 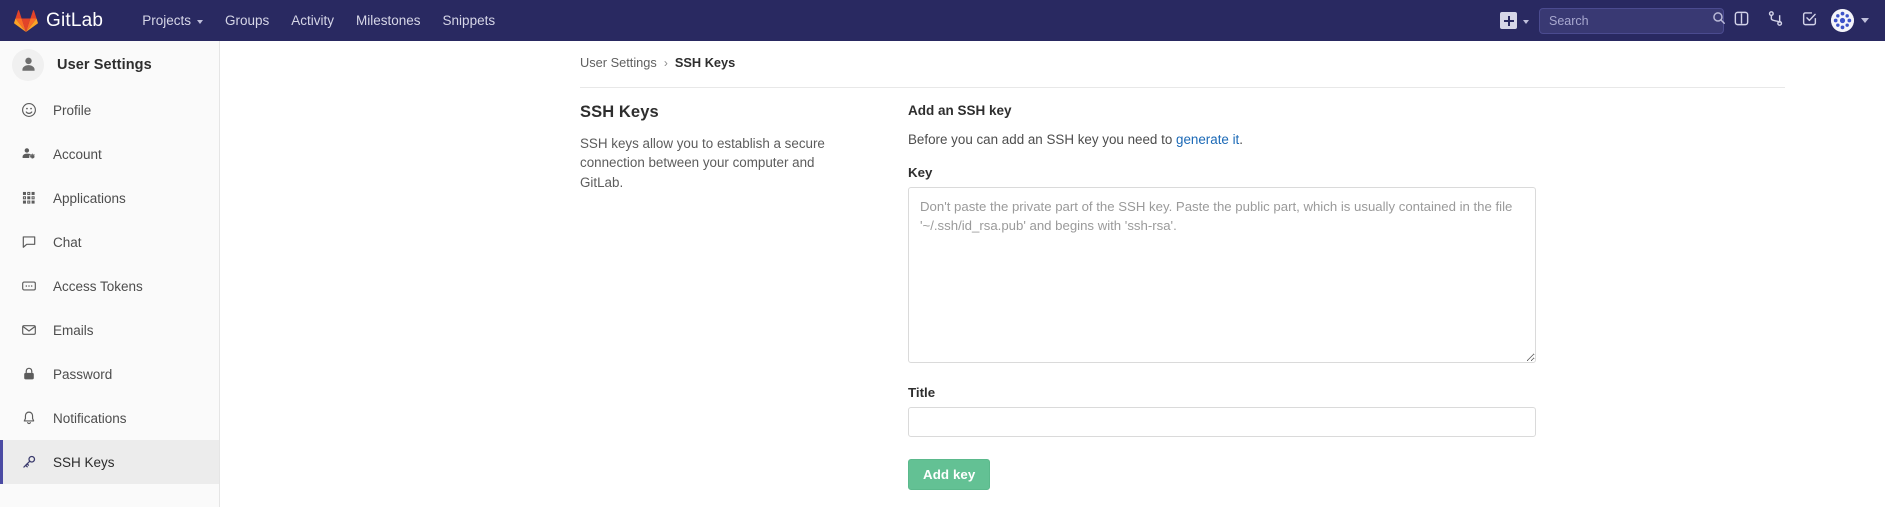 I want to click on chat-bubble-icon, so click(x=29, y=242).